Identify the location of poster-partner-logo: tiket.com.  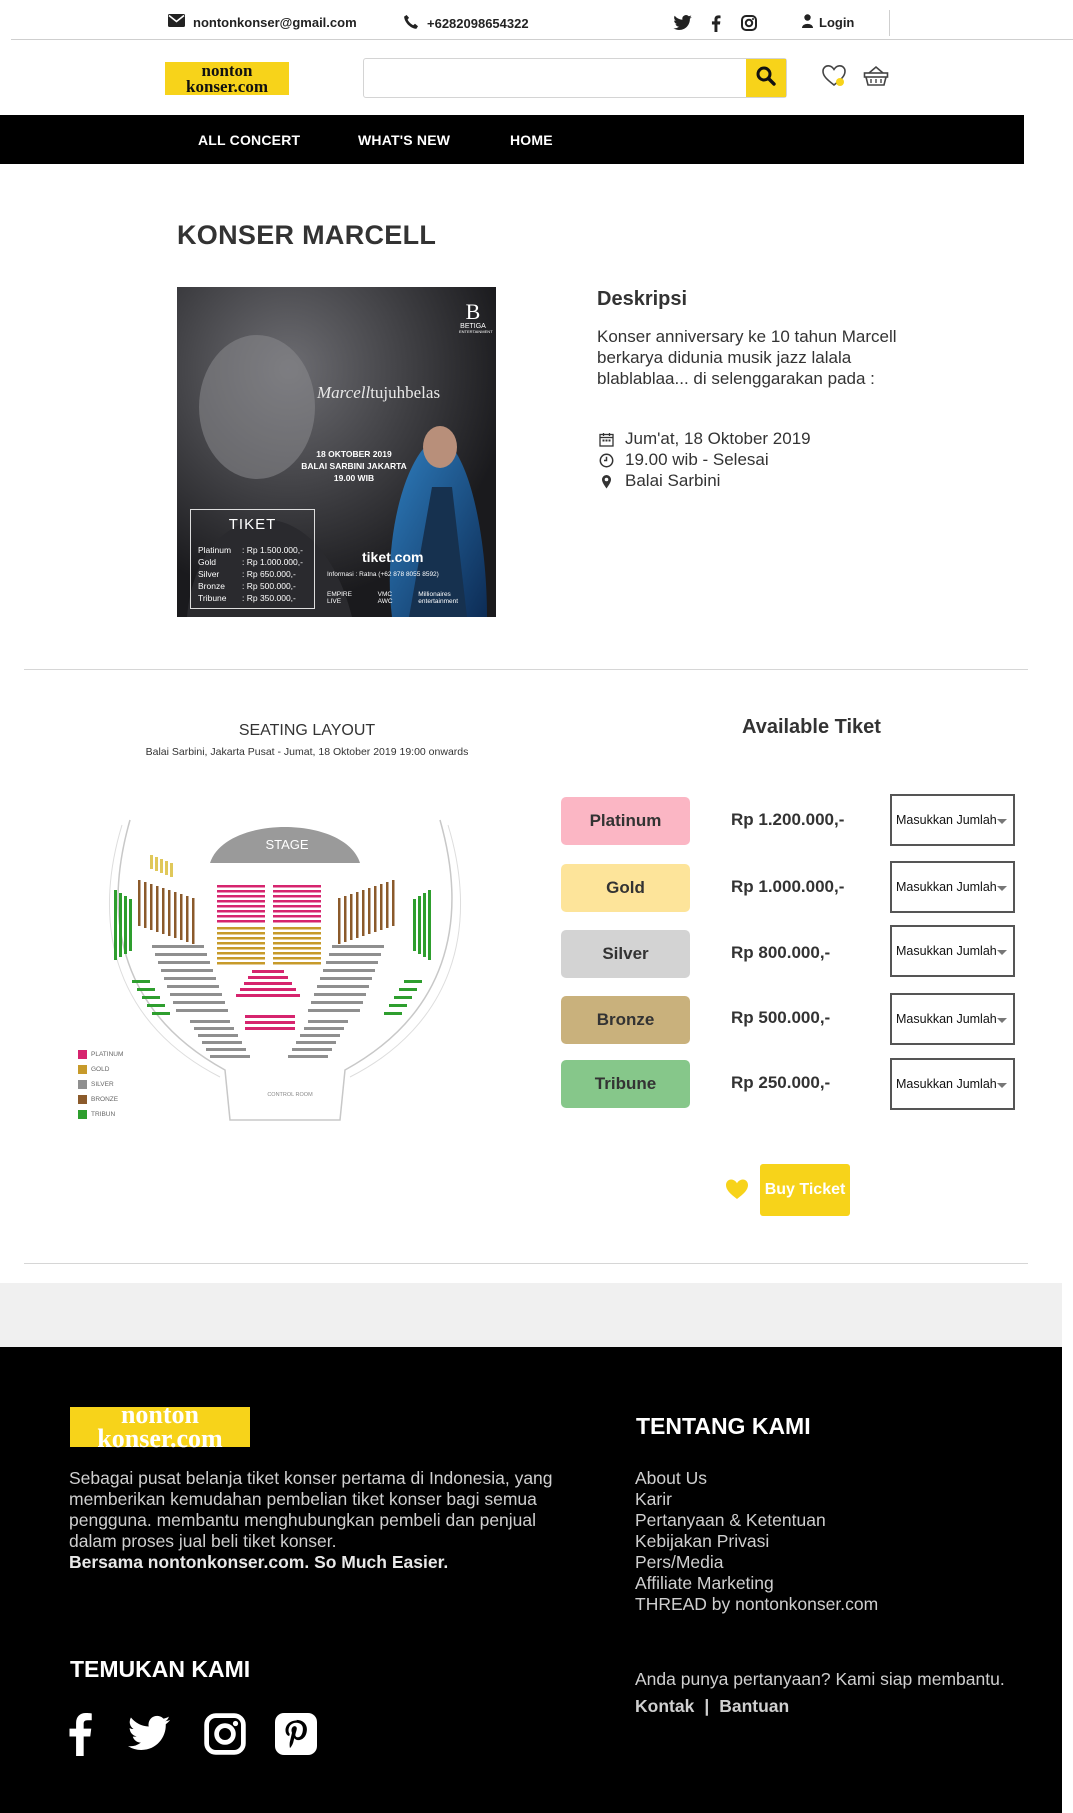
(393, 557).